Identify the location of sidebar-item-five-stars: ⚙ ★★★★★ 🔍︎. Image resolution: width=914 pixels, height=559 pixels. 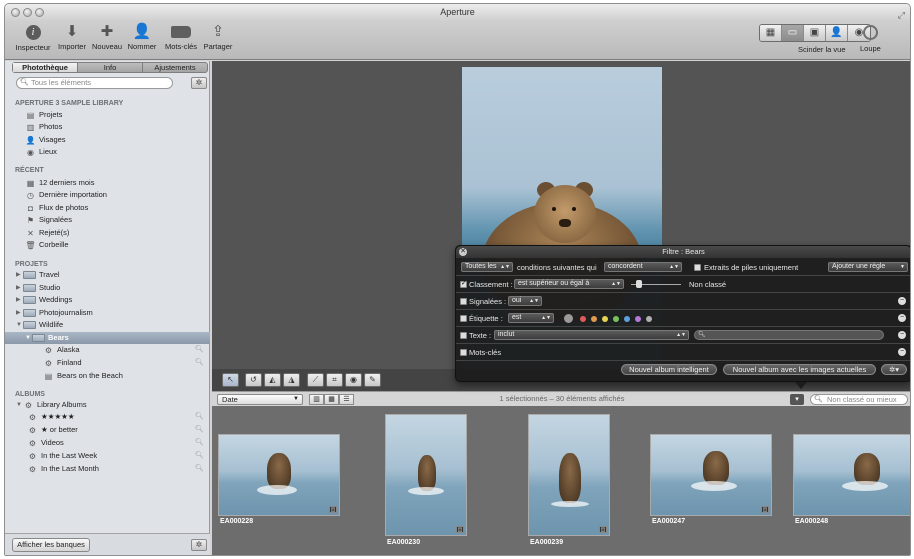
(117, 417).